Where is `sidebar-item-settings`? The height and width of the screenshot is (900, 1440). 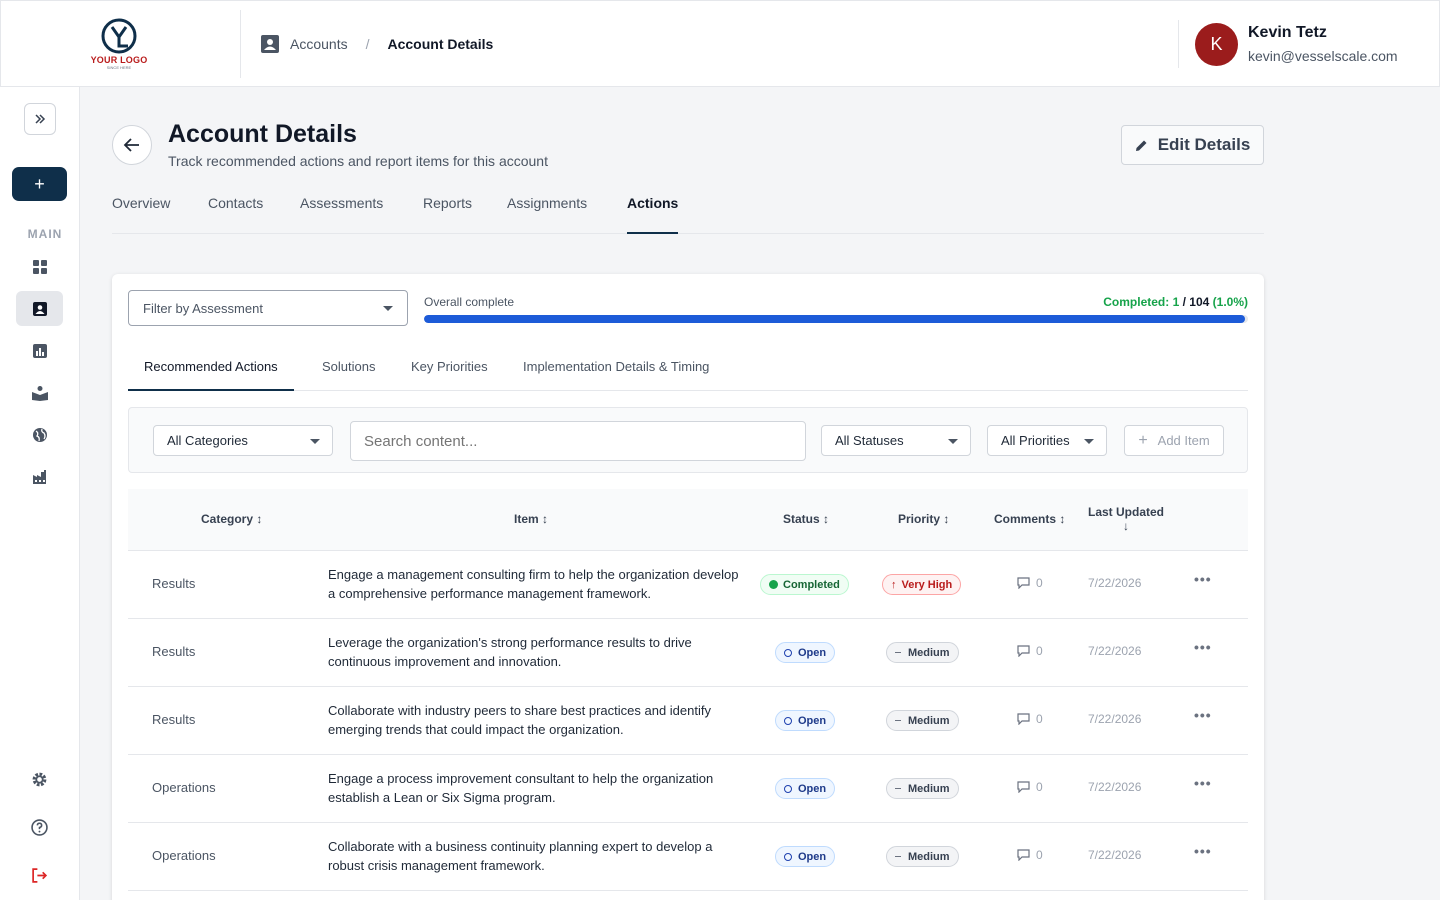 sidebar-item-settings is located at coordinates (39, 779).